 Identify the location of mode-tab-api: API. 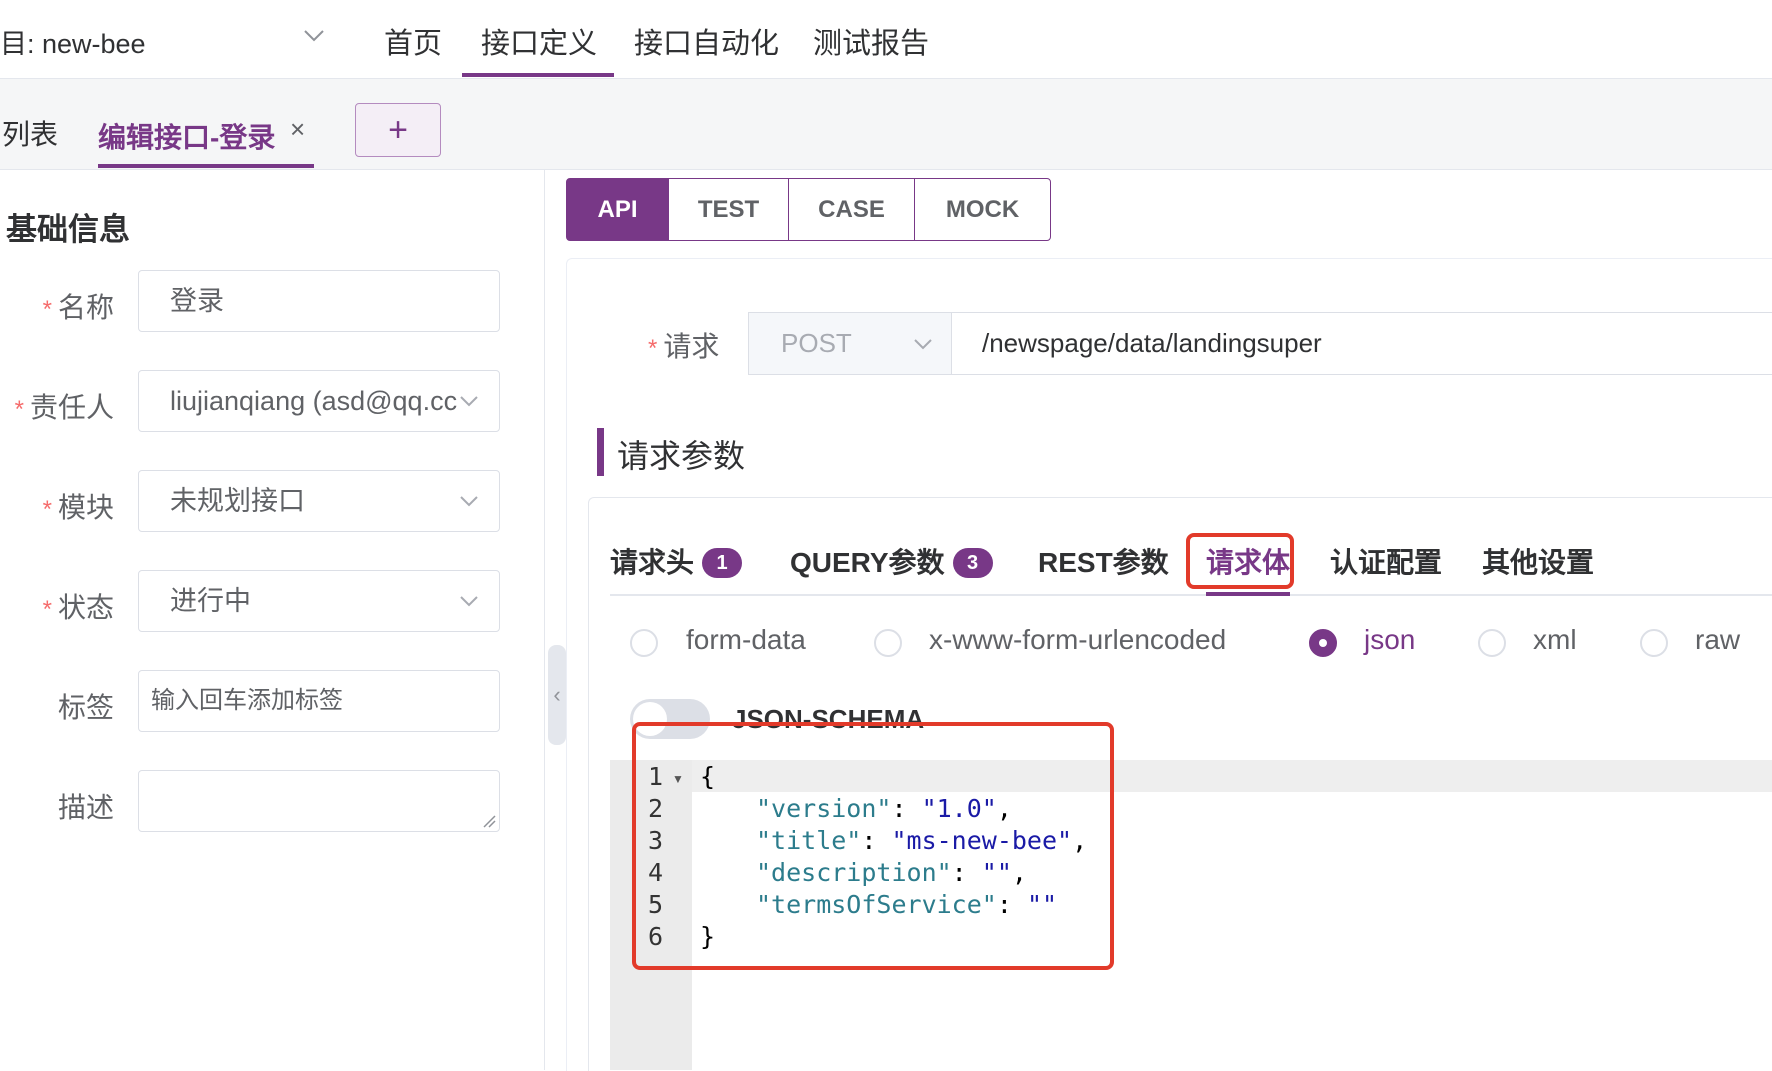
(617, 209).